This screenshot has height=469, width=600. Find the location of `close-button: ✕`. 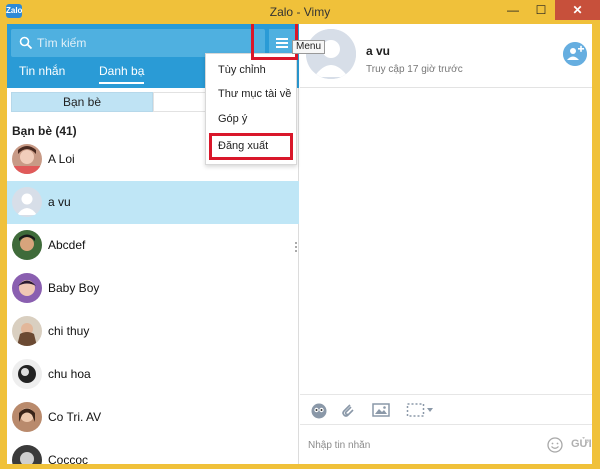

close-button: ✕ is located at coordinates (577, 10).